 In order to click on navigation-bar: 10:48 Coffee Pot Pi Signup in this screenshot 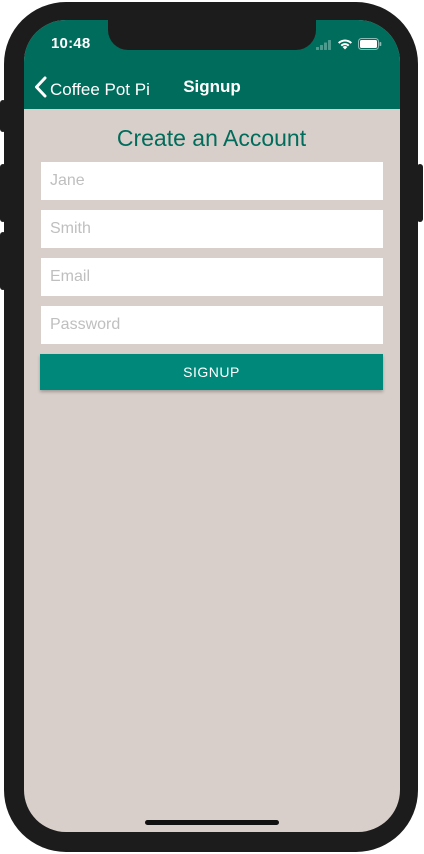, I will do `click(212, 64)`.